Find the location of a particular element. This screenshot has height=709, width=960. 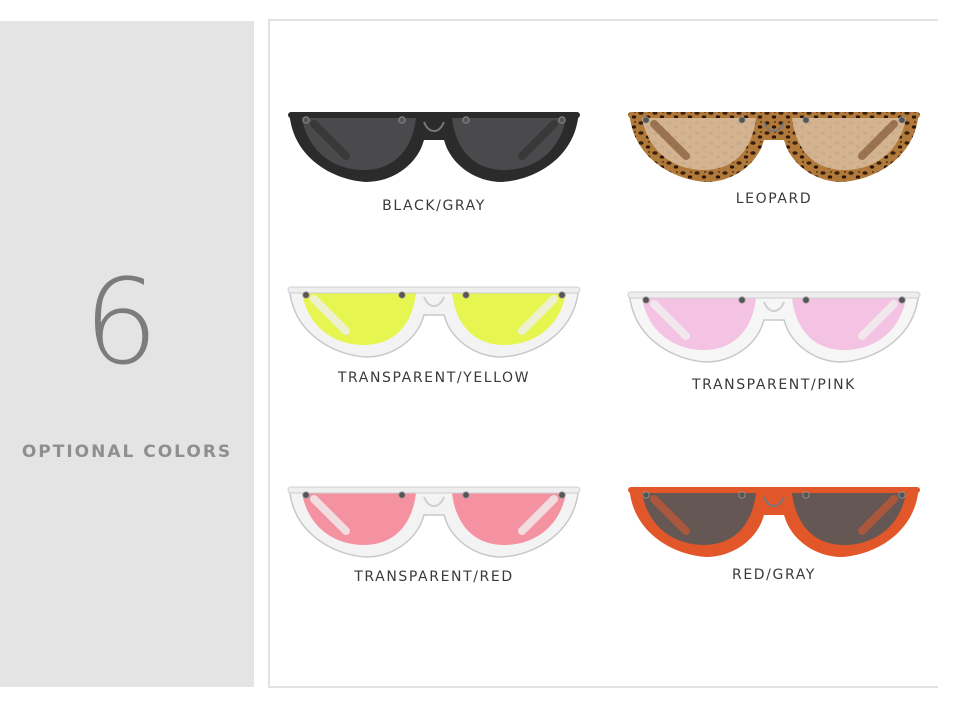

sunglasses-item: LEOPARD is located at coordinates (774, 175).